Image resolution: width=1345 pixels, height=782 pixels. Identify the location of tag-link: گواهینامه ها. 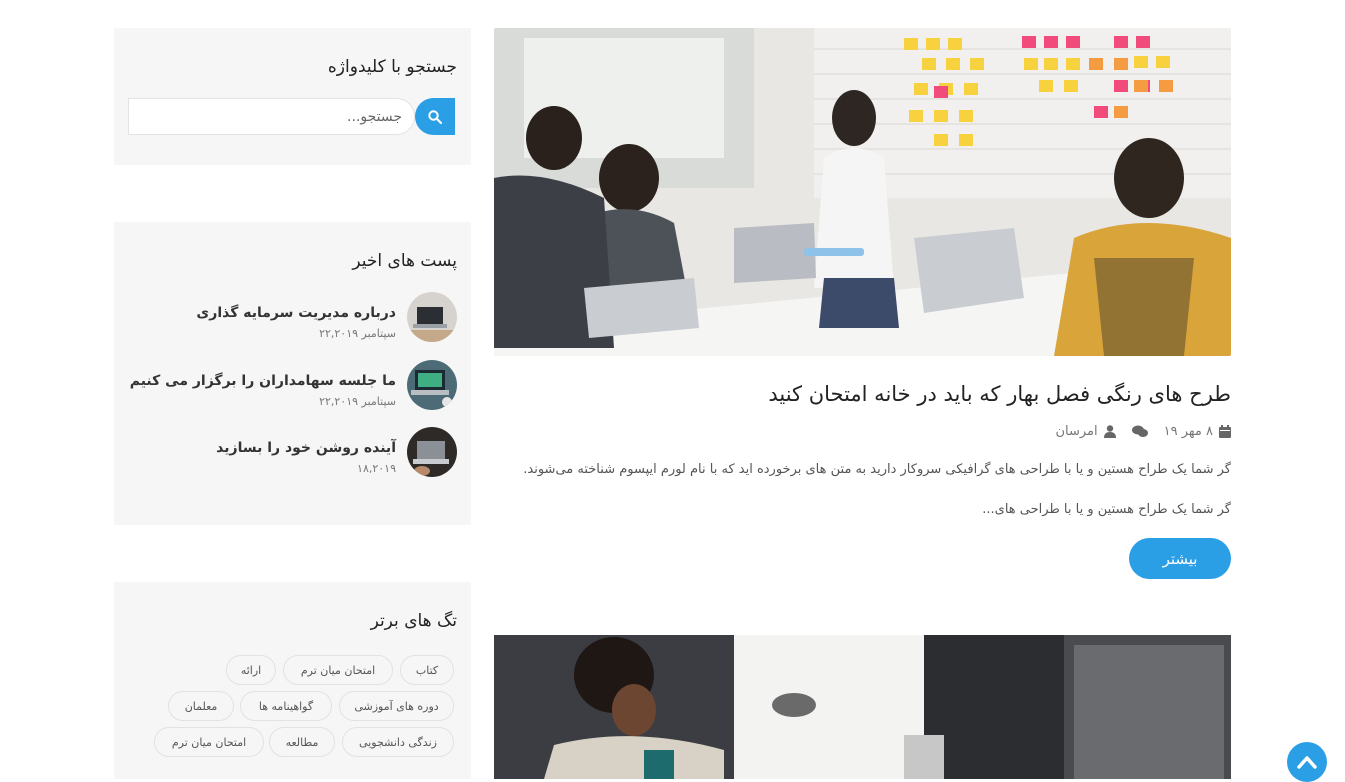
(286, 706).